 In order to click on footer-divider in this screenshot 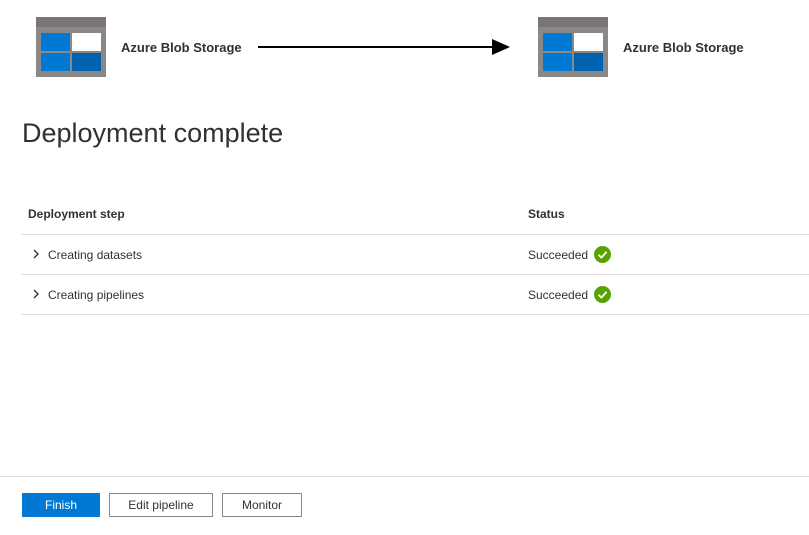, I will do `click(404, 476)`.